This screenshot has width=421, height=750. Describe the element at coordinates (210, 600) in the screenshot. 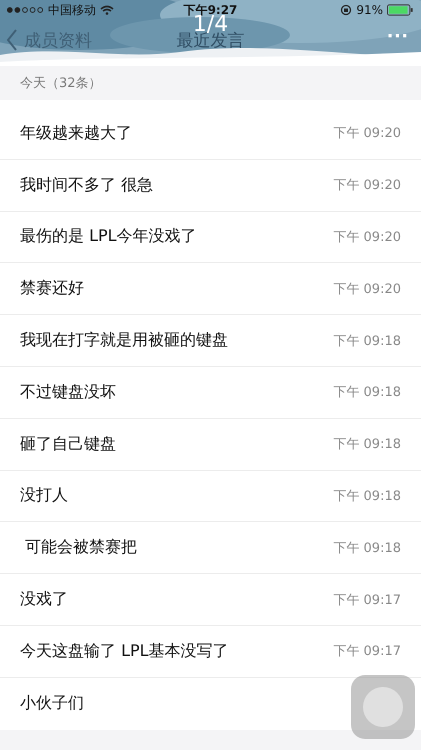

I see `message-row: 没戏了 下午 09:17` at that location.